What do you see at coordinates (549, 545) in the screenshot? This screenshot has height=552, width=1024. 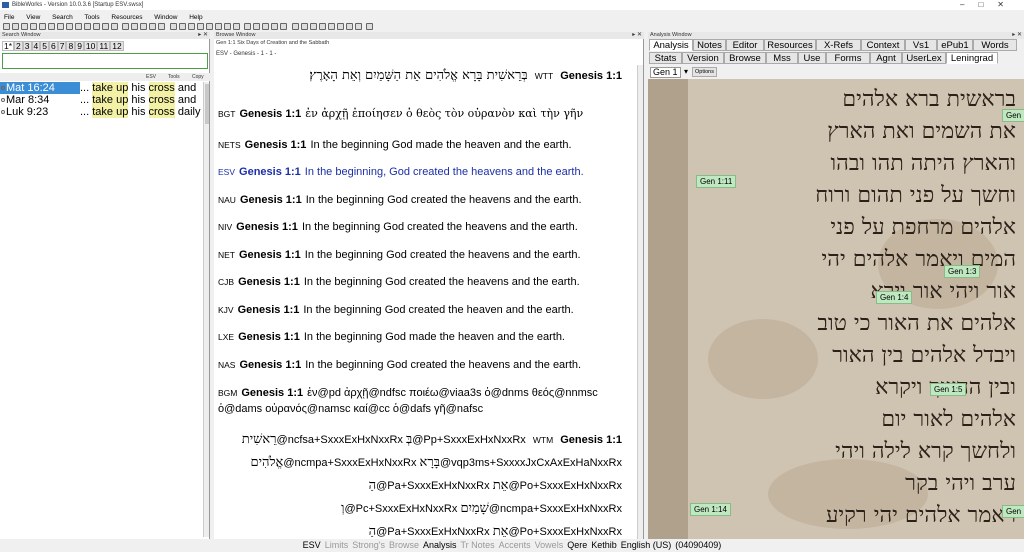 I see `status-item-vowels: Vowels` at bounding box center [549, 545].